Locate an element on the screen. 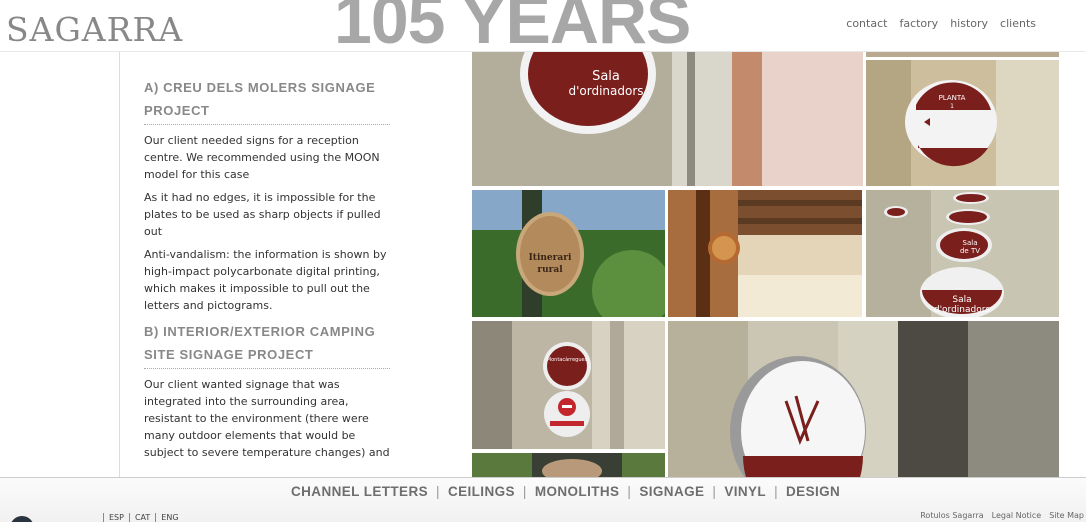  cat-ceilings: CEILINGS is located at coordinates (481, 491).